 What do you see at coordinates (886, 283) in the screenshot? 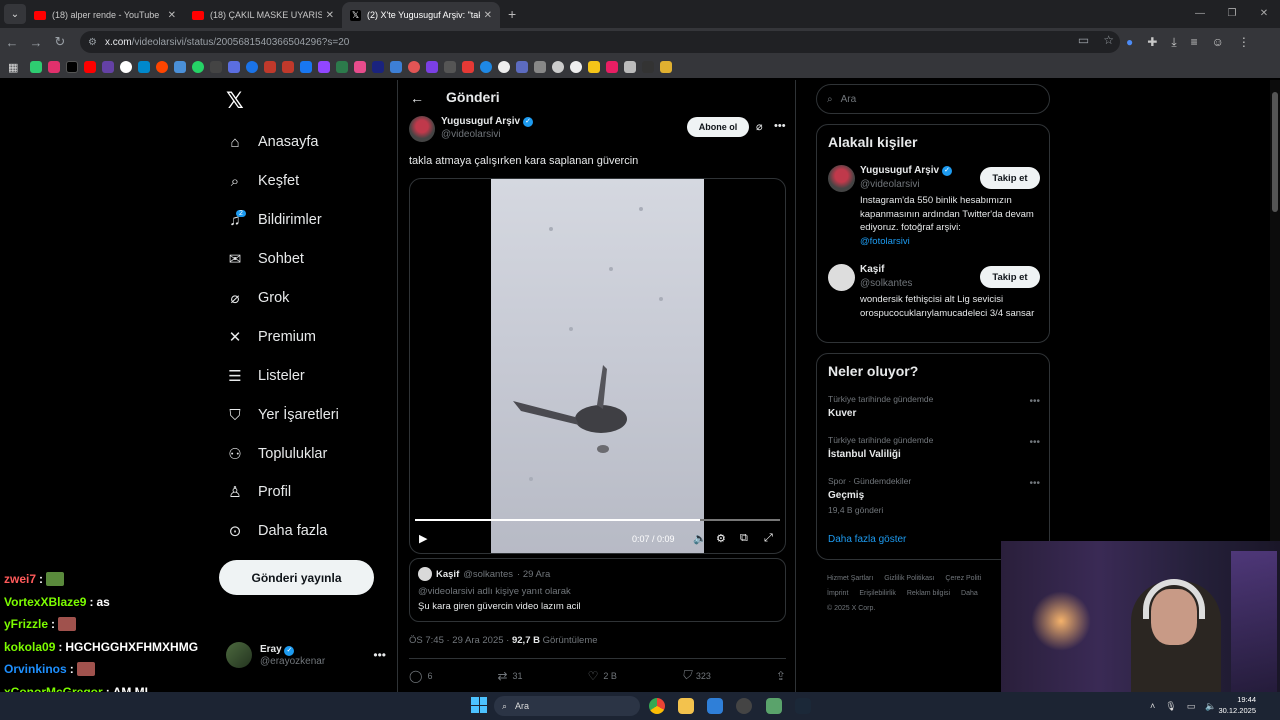
I see `person-handle: @solkantes` at bounding box center [886, 283].